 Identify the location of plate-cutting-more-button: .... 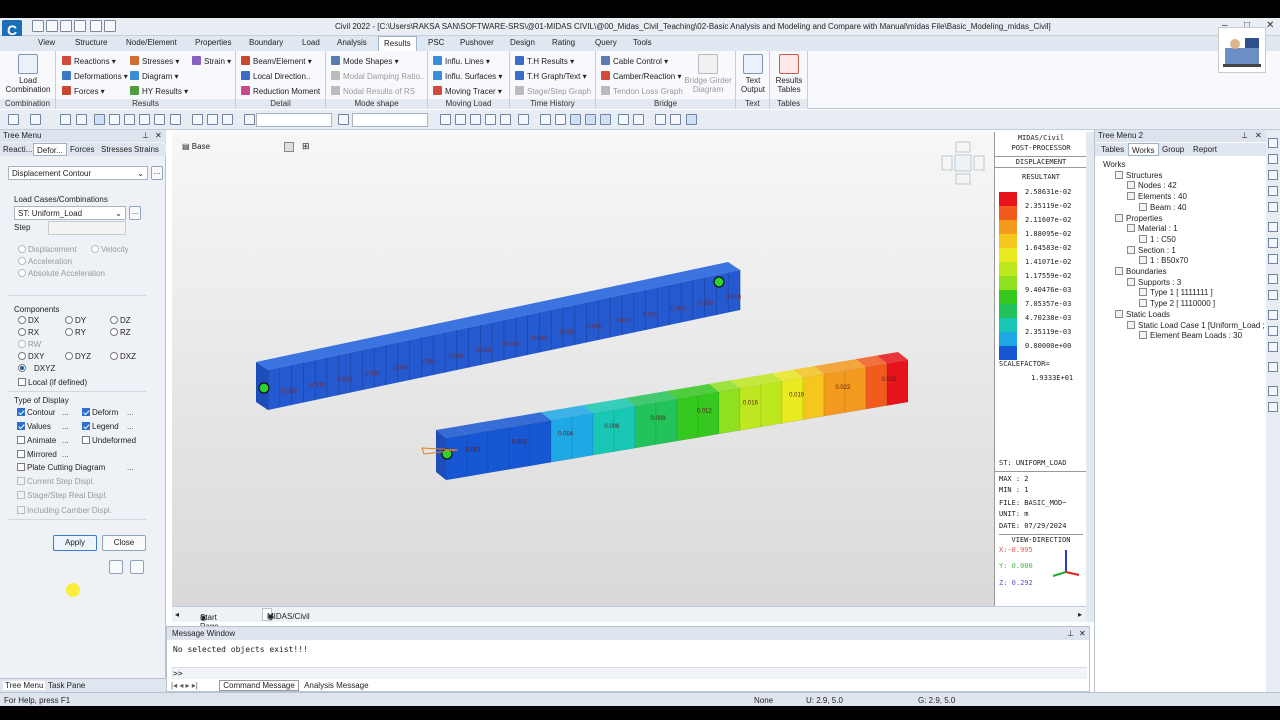
(130, 467).